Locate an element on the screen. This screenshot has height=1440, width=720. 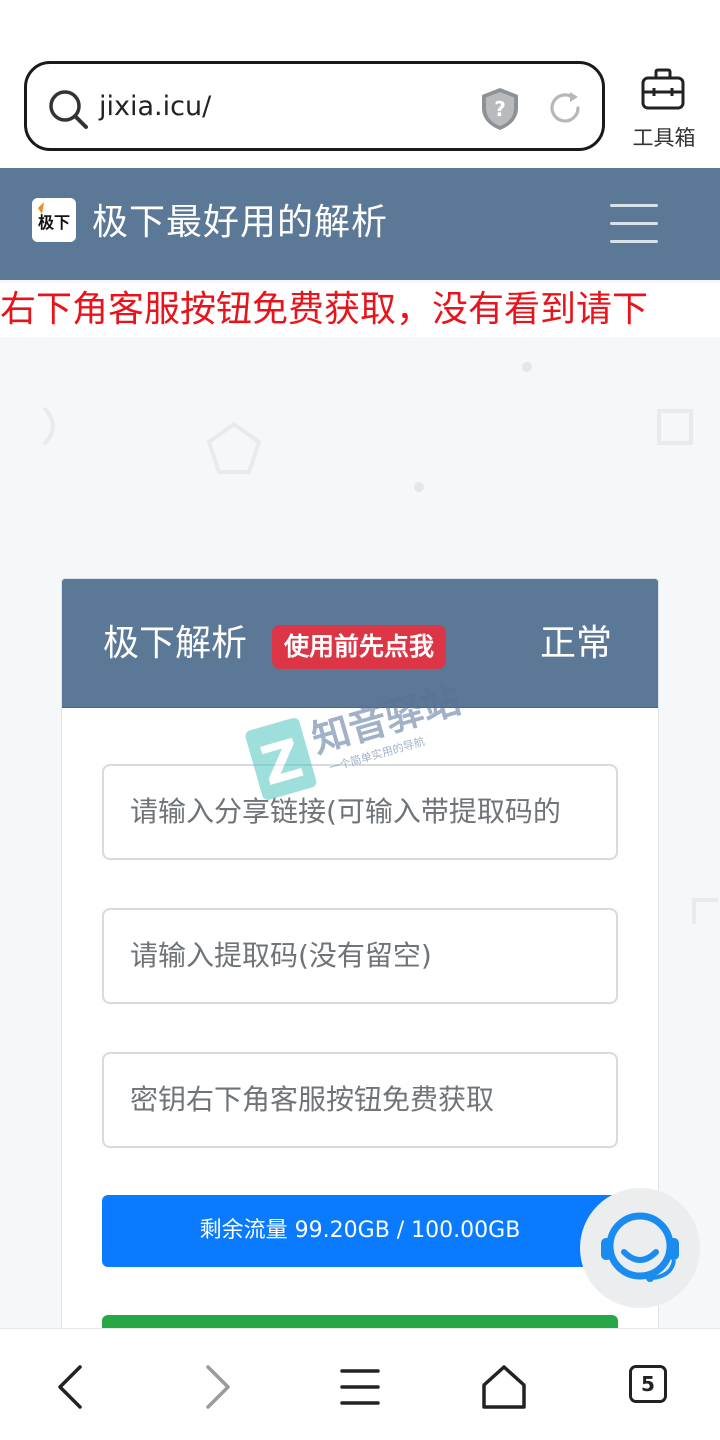
address-bar: jixia.icu/ ? is located at coordinates (314, 106).